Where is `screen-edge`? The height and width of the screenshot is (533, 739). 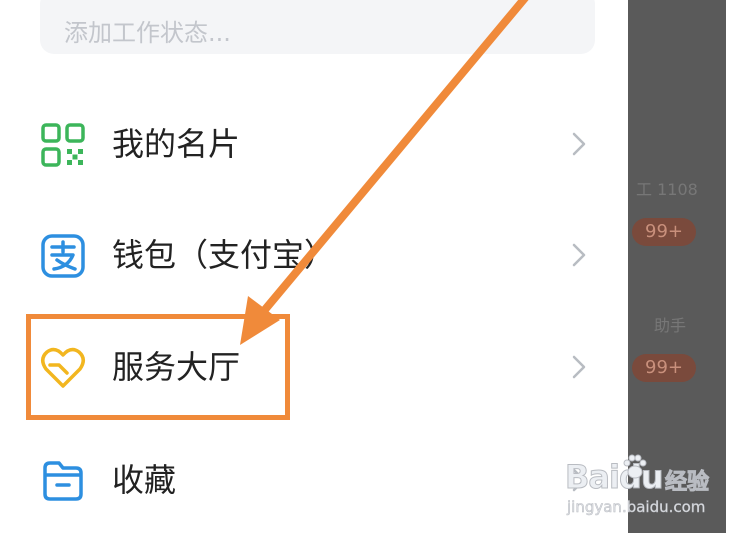 screen-edge is located at coordinates (732, 266).